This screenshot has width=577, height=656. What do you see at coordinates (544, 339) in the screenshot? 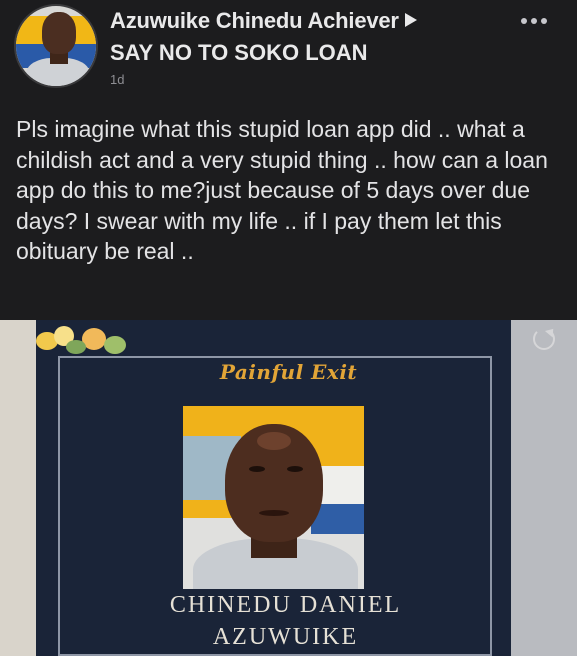
I see `refresh-icon` at bounding box center [544, 339].